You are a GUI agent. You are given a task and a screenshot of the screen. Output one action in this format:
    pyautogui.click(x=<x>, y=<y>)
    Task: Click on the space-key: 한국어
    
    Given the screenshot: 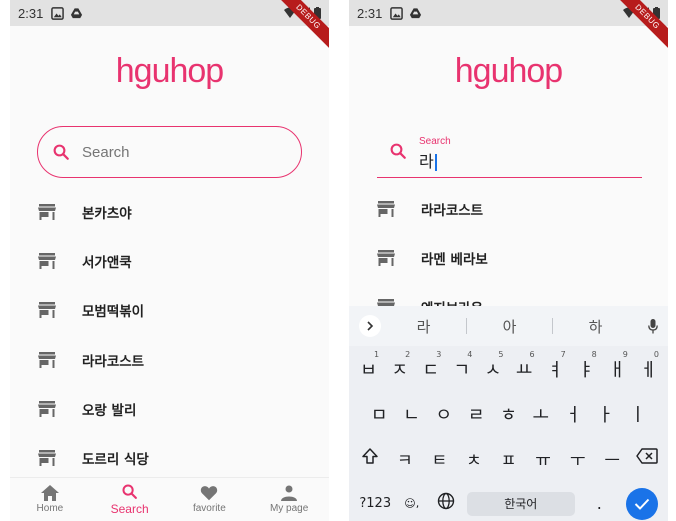 What is the action you would take?
    pyautogui.click(x=520, y=503)
    